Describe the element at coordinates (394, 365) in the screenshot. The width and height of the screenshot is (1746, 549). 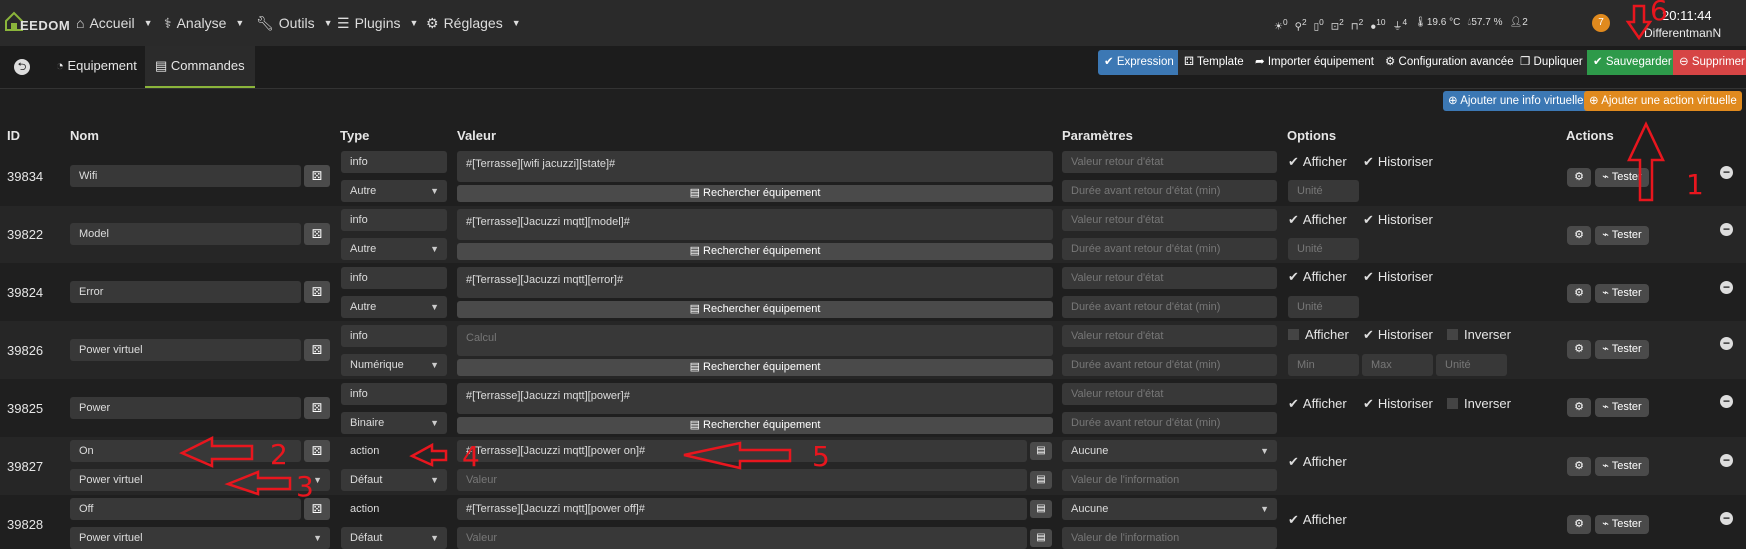
I see `cmd-subtype-select: Numérique ▼` at that location.